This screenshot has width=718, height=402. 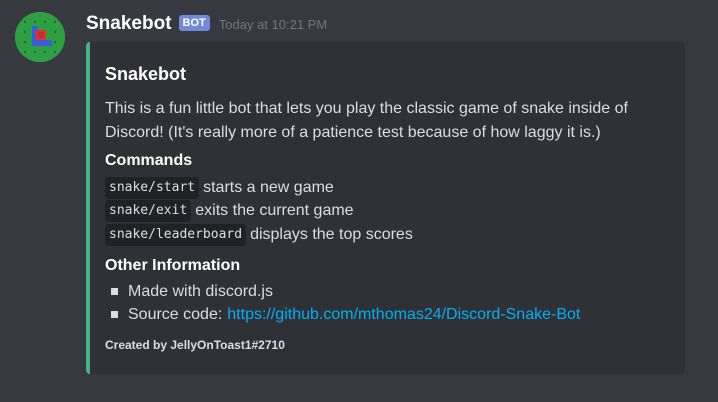 I want to click on message-header: Snakebot BOT Today at 10:21 PM, so click(x=206, y=24).